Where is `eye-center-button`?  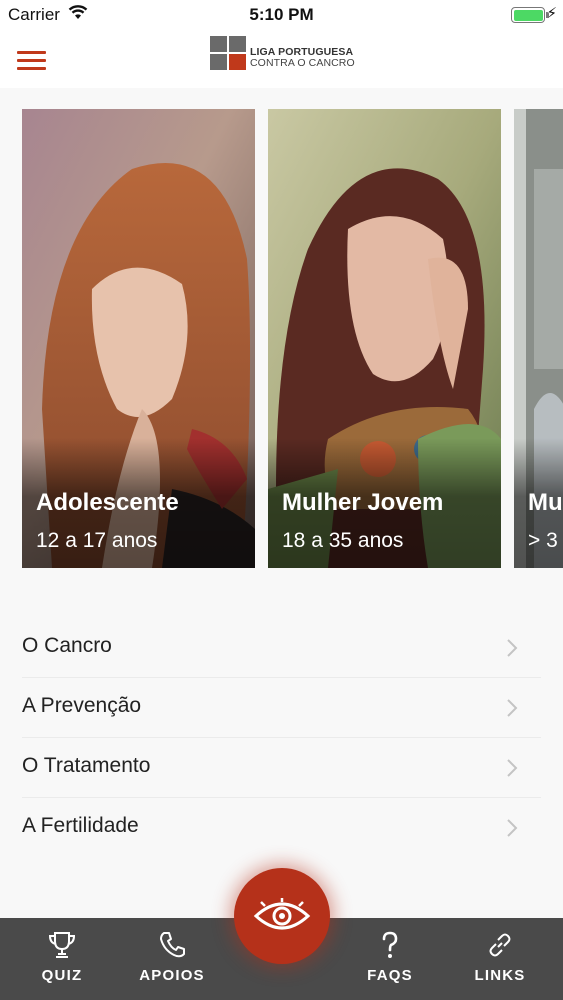
eye-center-button is located at coordinates (282, 916).